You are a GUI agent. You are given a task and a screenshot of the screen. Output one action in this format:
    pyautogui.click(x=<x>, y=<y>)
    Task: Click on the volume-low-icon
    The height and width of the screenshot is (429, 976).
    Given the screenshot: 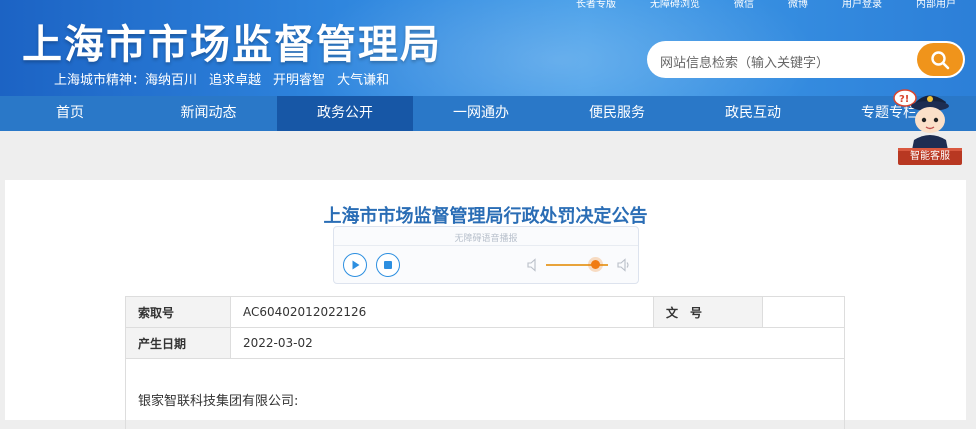 What is the action you would take?
    pyautogui.click(x=533, y=265)
    